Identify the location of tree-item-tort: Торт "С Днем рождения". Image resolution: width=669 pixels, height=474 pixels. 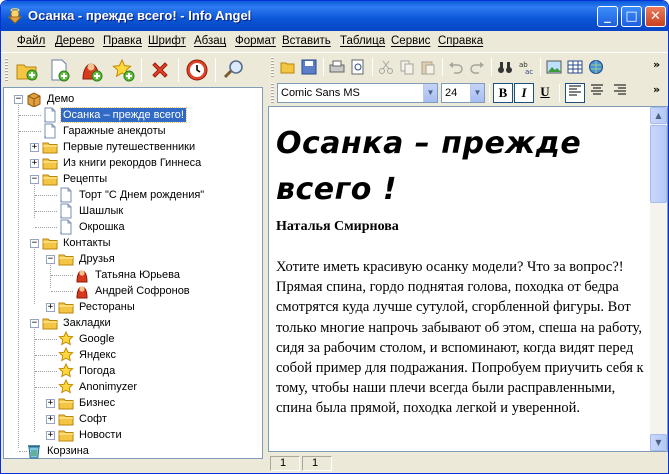
(132, 195).